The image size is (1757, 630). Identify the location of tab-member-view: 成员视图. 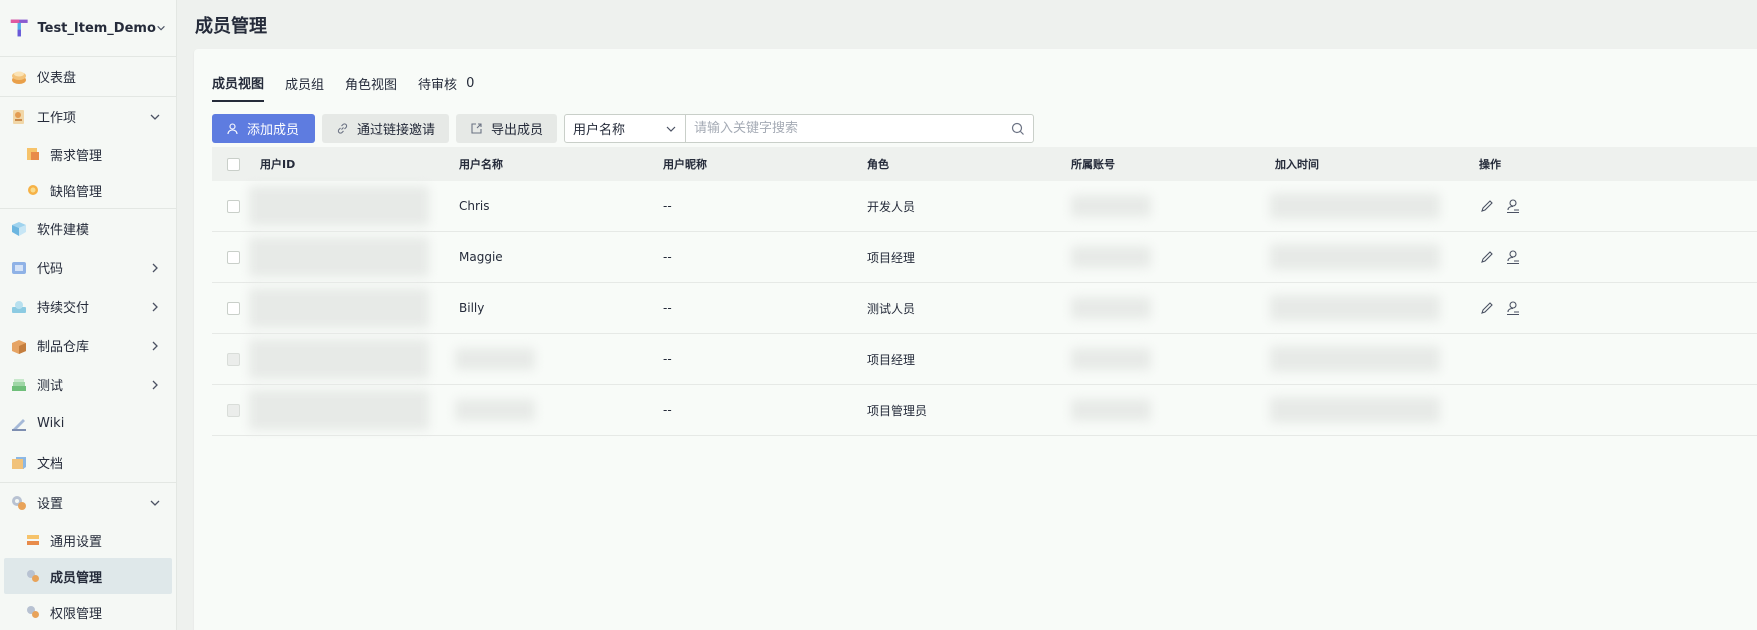
(238, 87).